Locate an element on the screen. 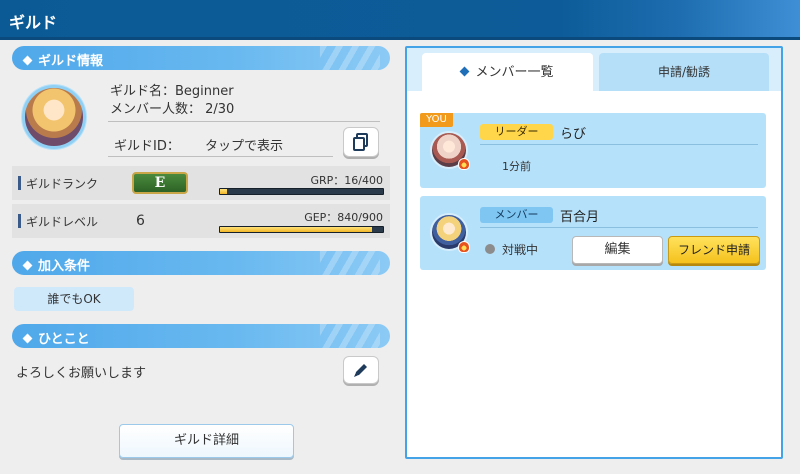  friend-request-button: フレンド申請 is located at coordinates (714, 250).